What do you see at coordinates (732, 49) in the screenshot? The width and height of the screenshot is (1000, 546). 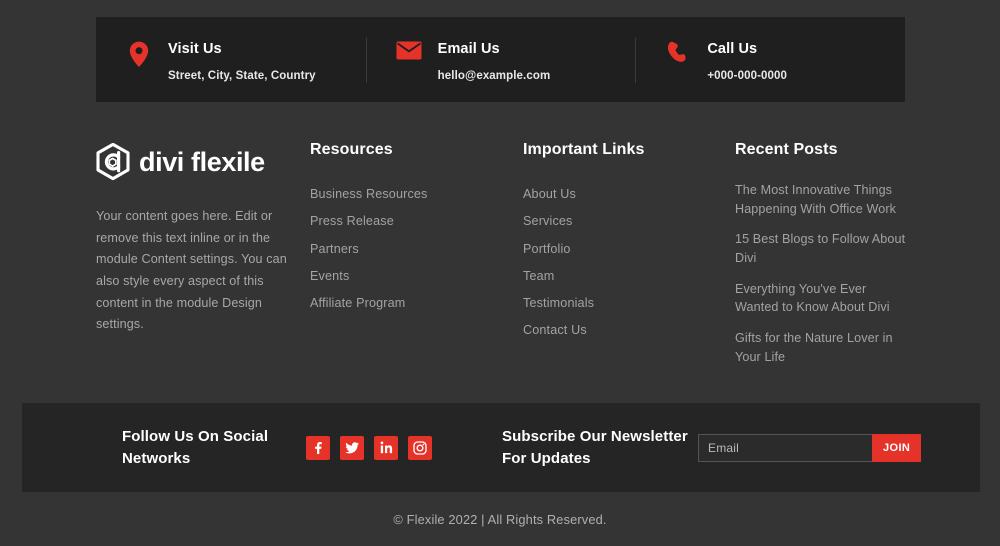 I see `contact-title: Call Us` at bounding box center [732, 49].